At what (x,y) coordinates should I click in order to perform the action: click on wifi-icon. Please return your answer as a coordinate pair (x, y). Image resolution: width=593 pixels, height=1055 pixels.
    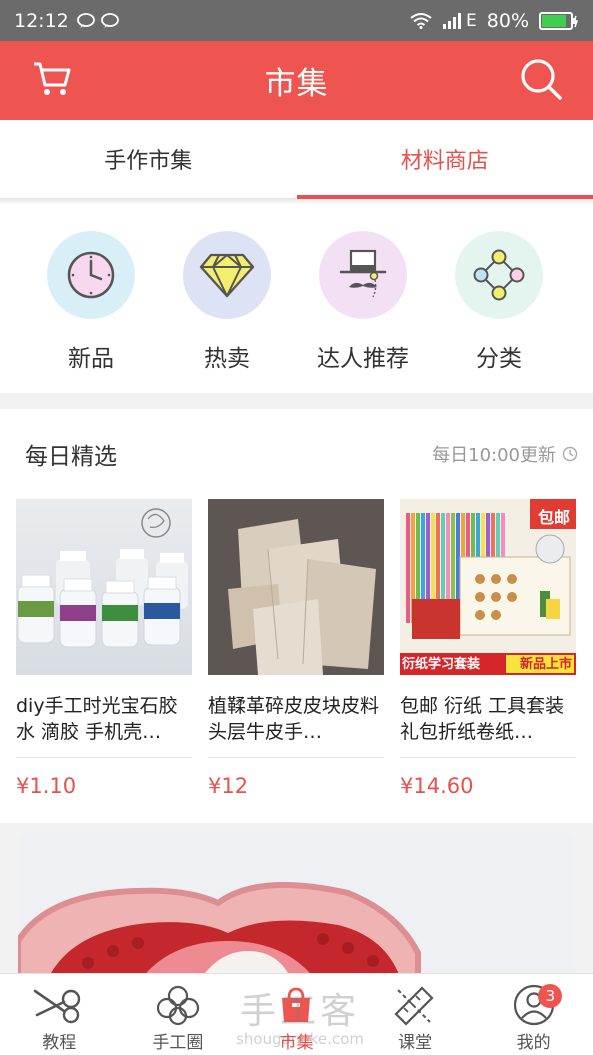
    Looking at the image, I should click on (421, 21).